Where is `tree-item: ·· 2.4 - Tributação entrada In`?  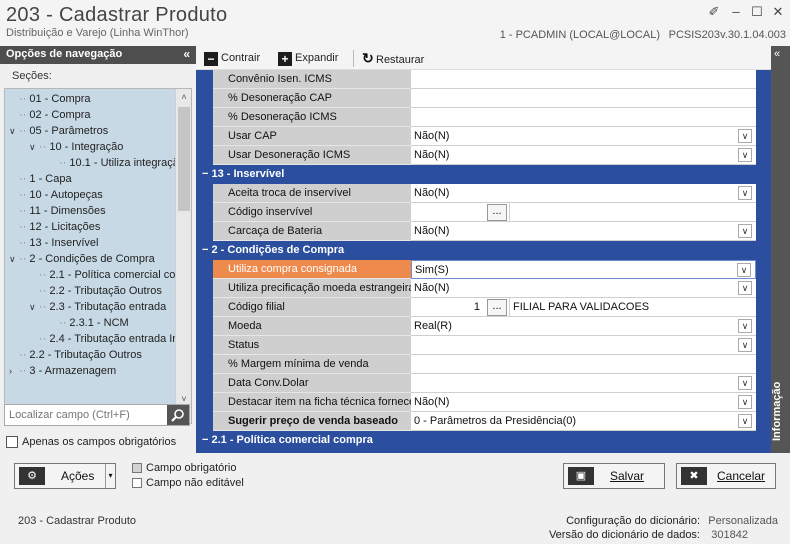 tree-item: ·· 2.4 - Tributação entrada In is located at coordinates (102, 339).